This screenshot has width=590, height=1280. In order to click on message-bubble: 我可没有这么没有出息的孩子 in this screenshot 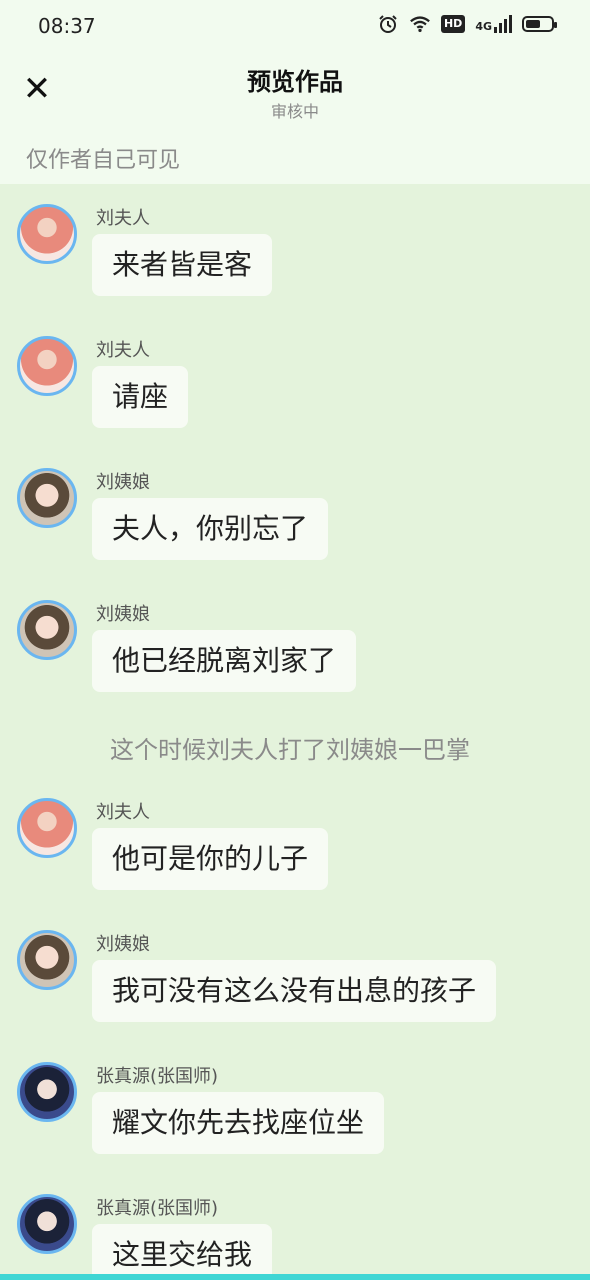, I will do `click(294, 991)`.